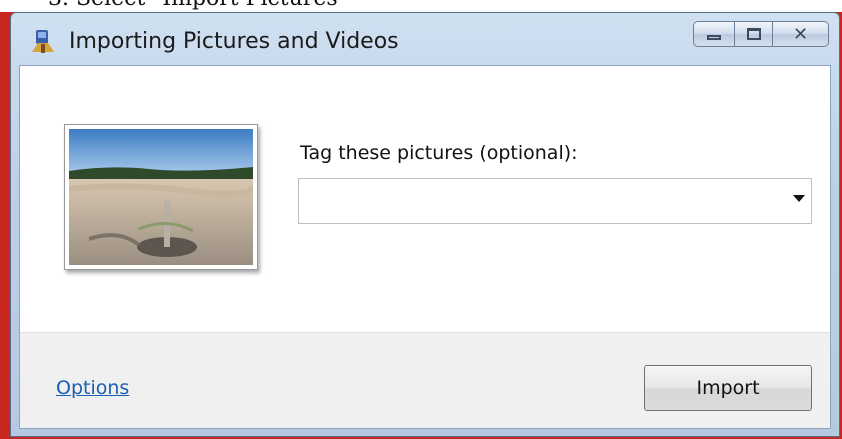 This screenshot has width=842, height=439. I want to click on tag-label: Tag these pictures (optional):, so click(439, 153).